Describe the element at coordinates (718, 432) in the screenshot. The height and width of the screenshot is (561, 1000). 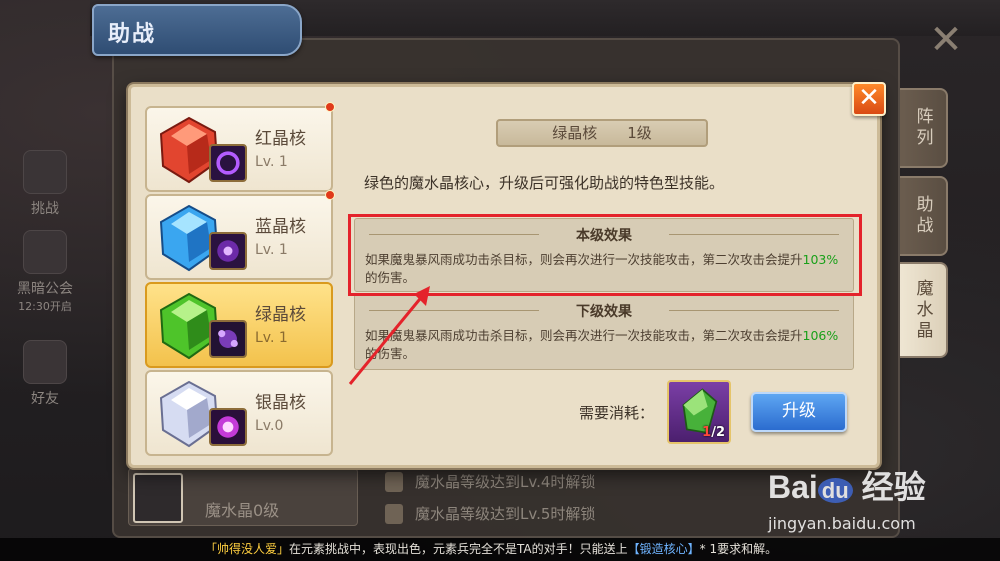
I see `cost-need: /2` at that location.